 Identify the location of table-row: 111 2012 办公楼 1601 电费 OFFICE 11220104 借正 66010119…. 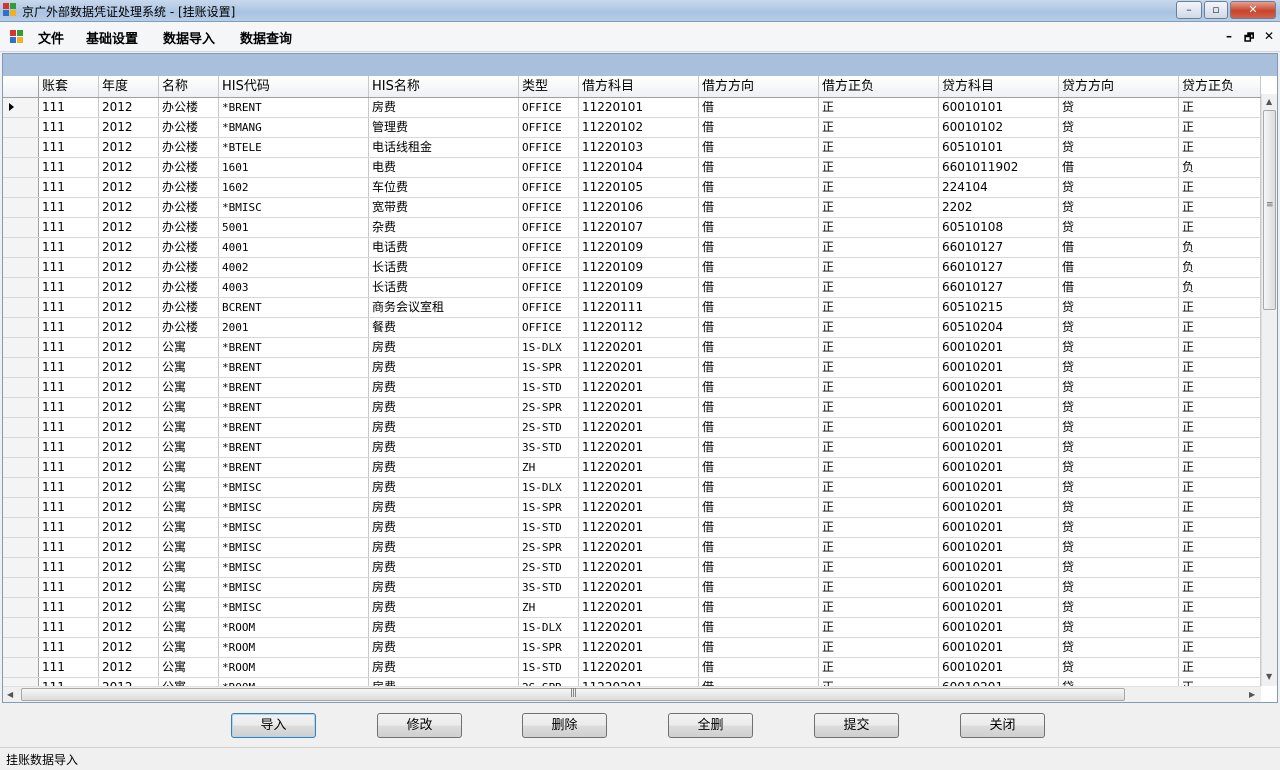
(632, 168).